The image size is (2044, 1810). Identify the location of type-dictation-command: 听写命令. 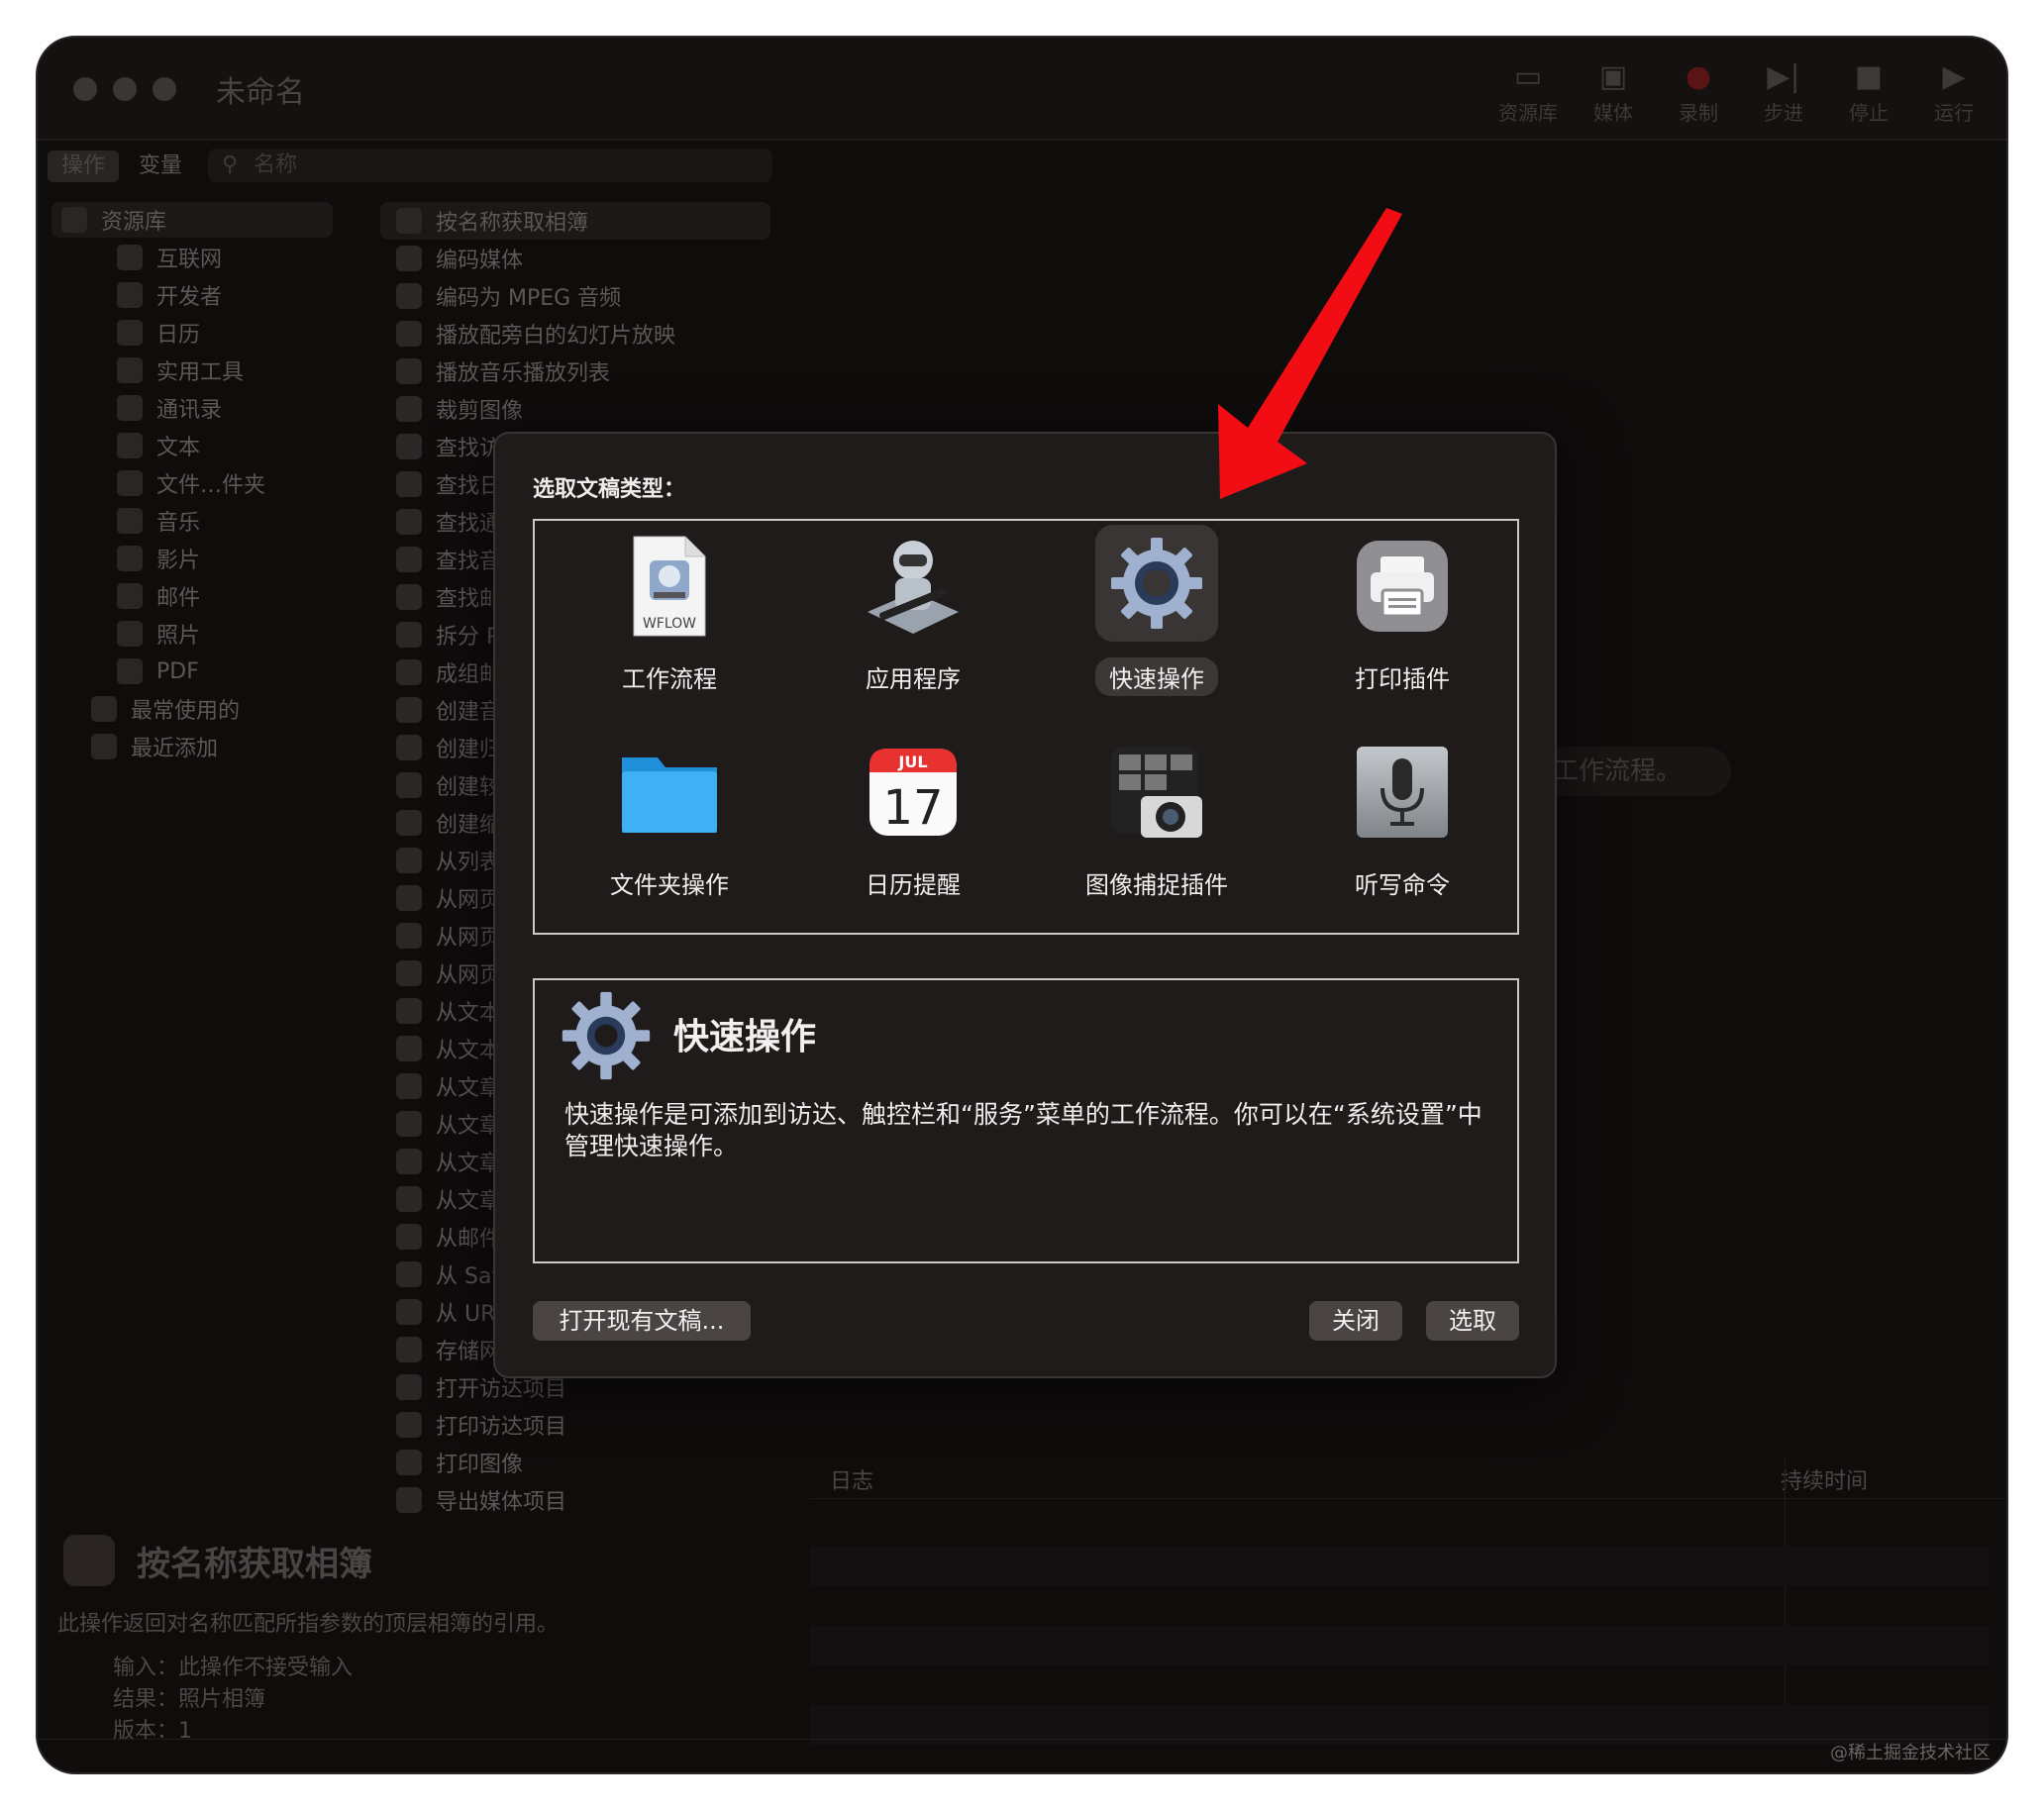
(1402, 826).